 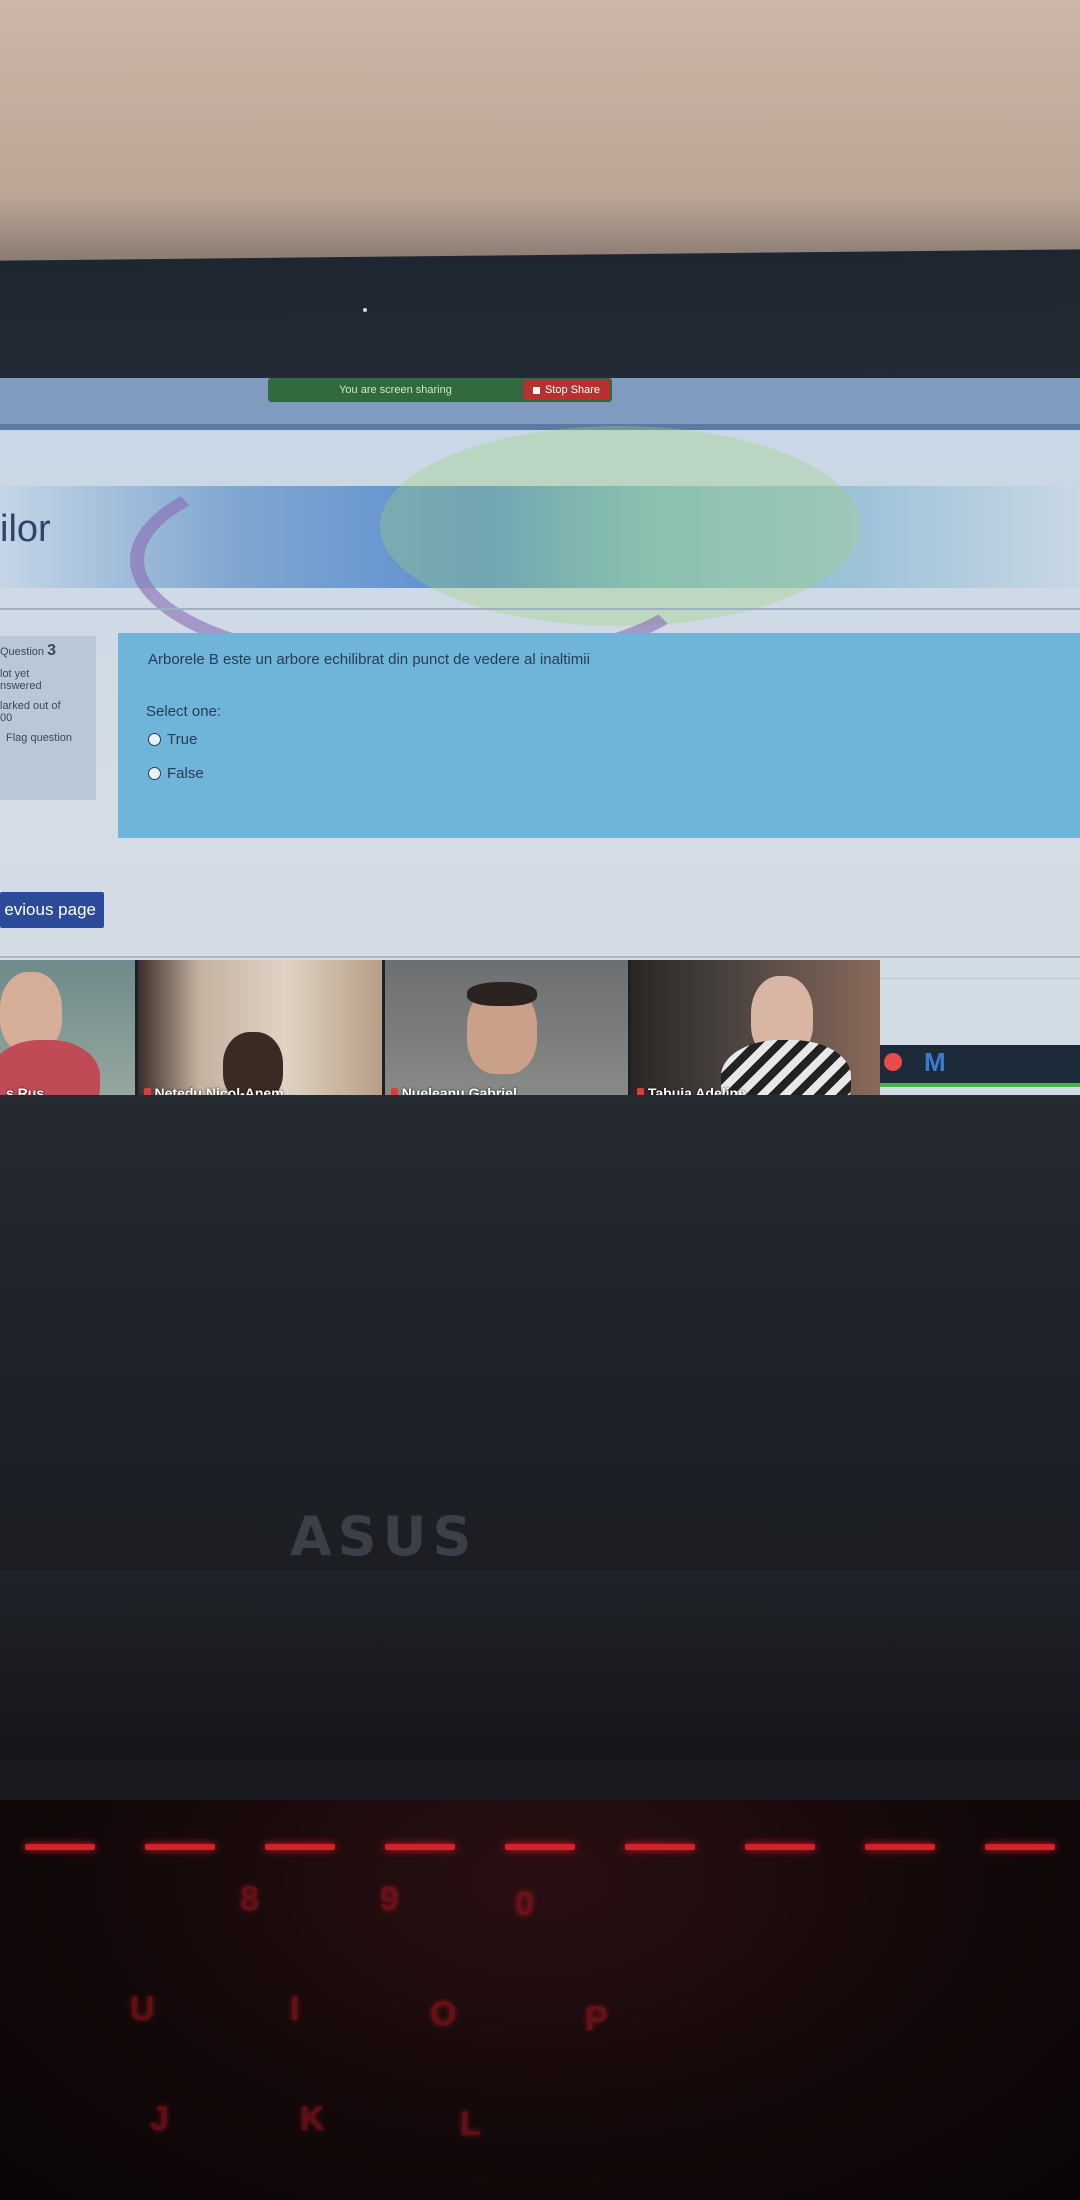 I want to click on key-icon: 8, so click(x=249, y=1899).